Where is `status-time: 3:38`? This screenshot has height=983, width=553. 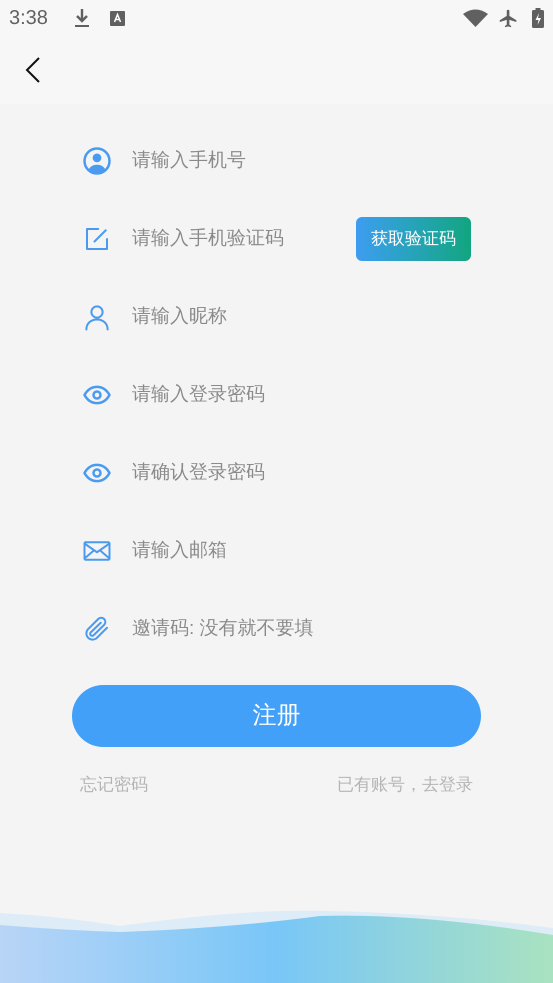
status-time: 3:38 is located at coordinates (28, 18).